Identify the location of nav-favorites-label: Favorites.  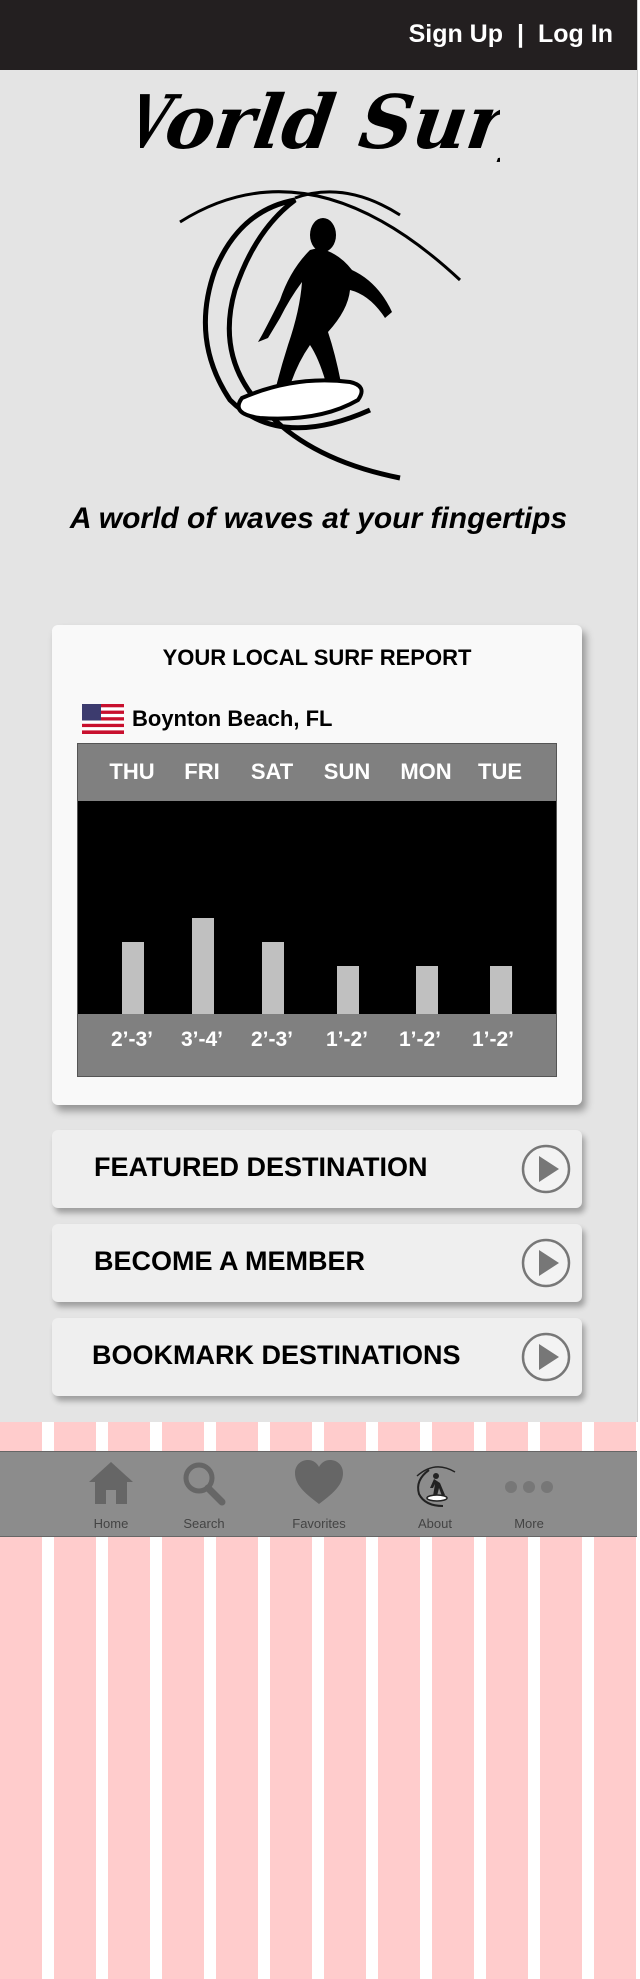
(319, 1523).